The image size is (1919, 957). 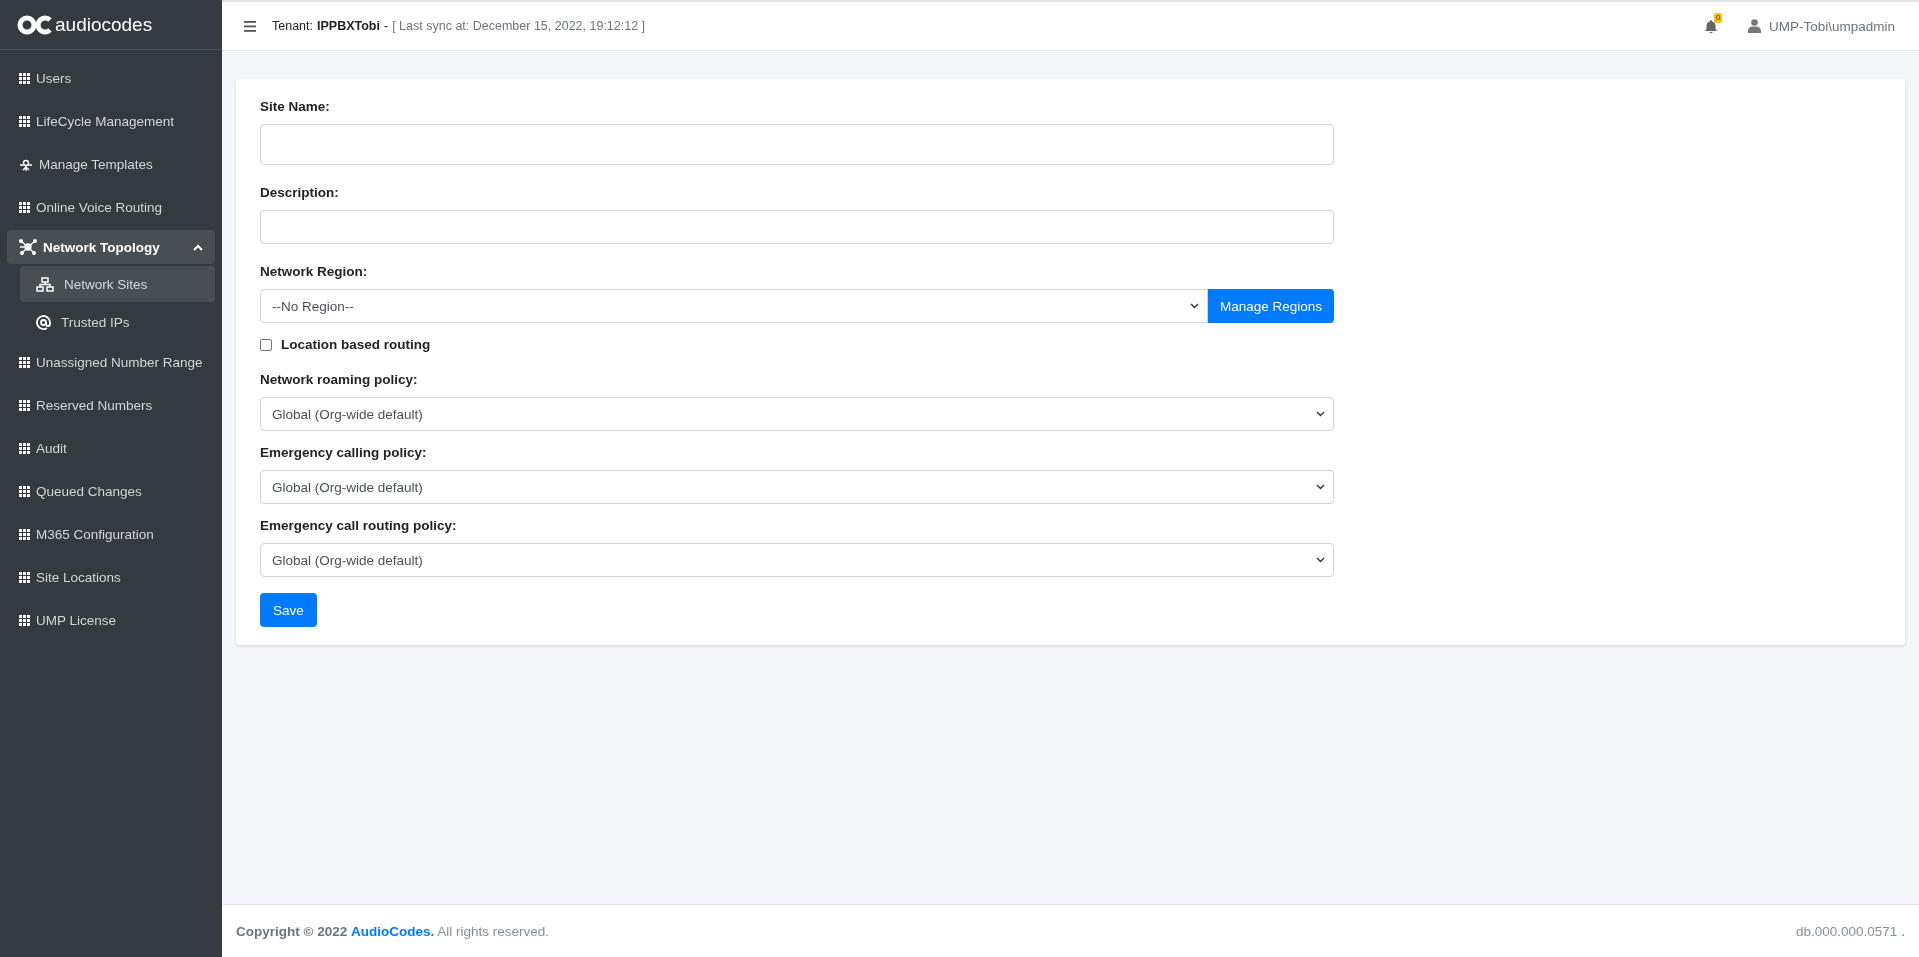 What do you see at coordinates (111, 78) in the screenshot?
I see `sidebar-item: Users` at bounding box center [111, 78].